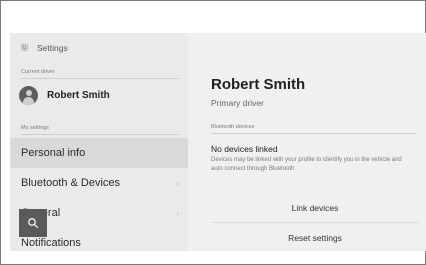 This screenshot has height=265, width=426. What do you see at coordinates (53, 153) in the screenshot?
I see `sidebar-item-label: Personal info` at bounding box center [53, 153].